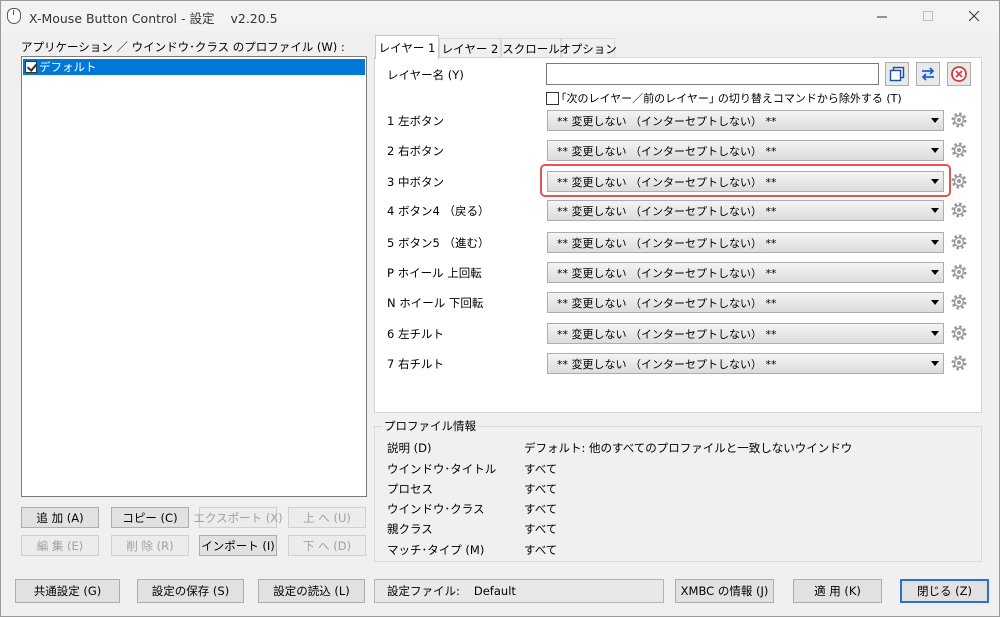  Describe the element at coordinates (928, 74) in the screenshot. I see `swap-layer-button` at that location.